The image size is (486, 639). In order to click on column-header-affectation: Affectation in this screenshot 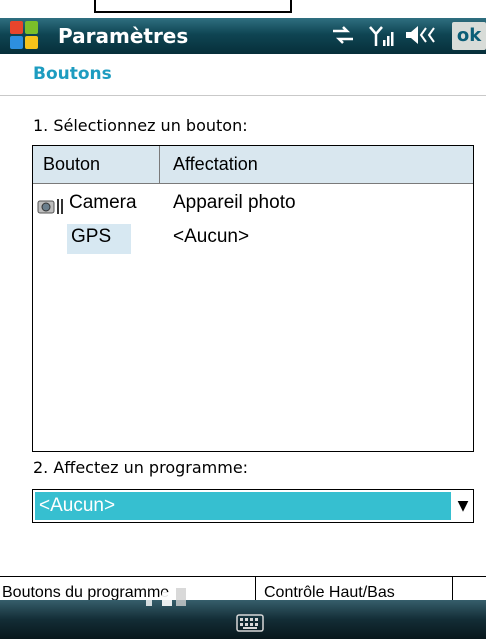, I will do `click(215, 164)`.